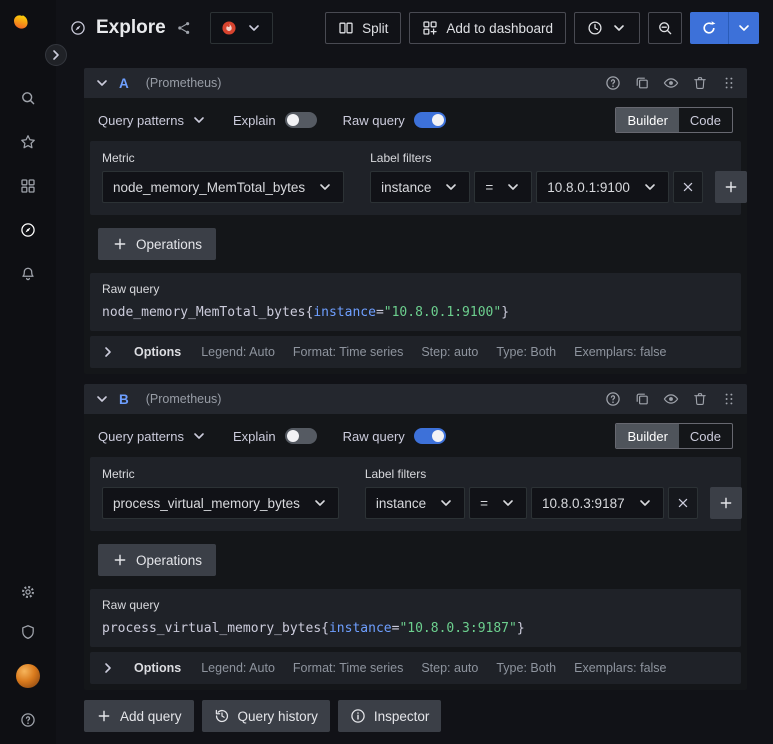 The width and height of the screenshot is (773, 744). What do you see at coordinates (118, 158) in the screenshot?
I see `metric-label: Metric` at bounding box center [118, 158].